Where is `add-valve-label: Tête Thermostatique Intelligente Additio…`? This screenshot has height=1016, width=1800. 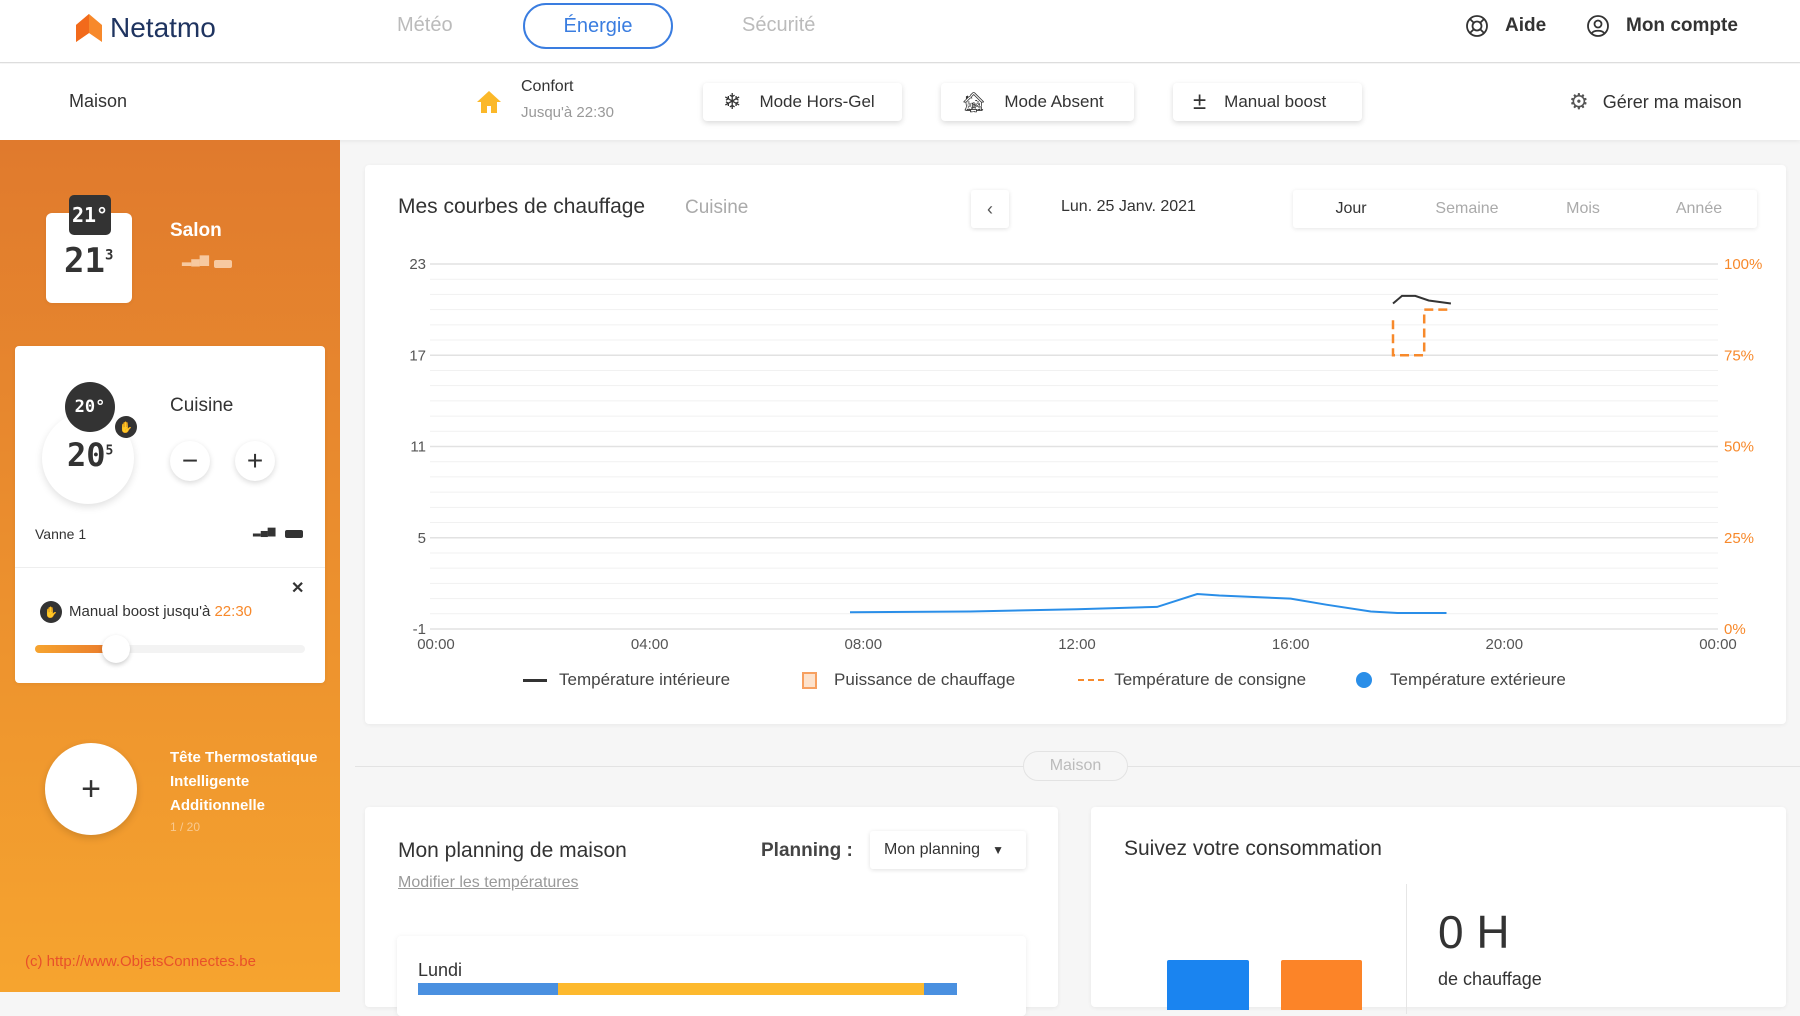 add-valve-label: Tête Thermostatique Intelligente Additio… is located at coordinates (244, 781).